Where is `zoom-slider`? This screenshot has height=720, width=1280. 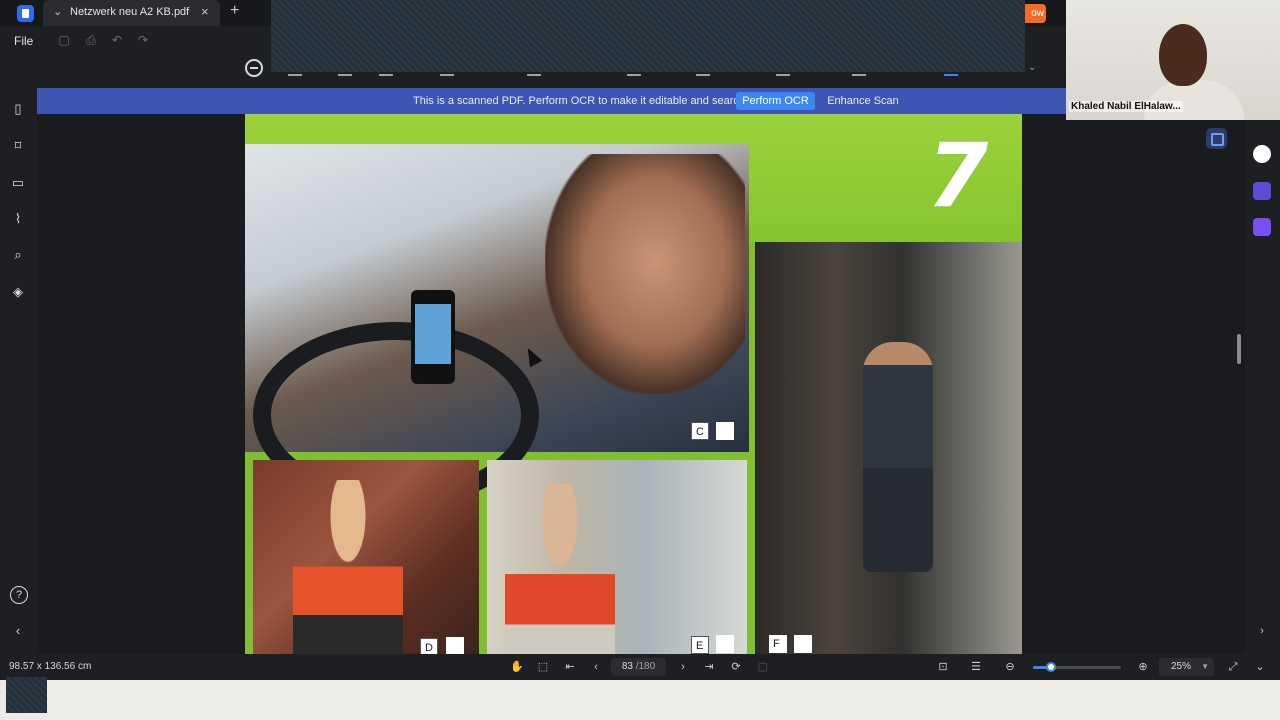 zoom-slider is located at coordinates (1077, 667).